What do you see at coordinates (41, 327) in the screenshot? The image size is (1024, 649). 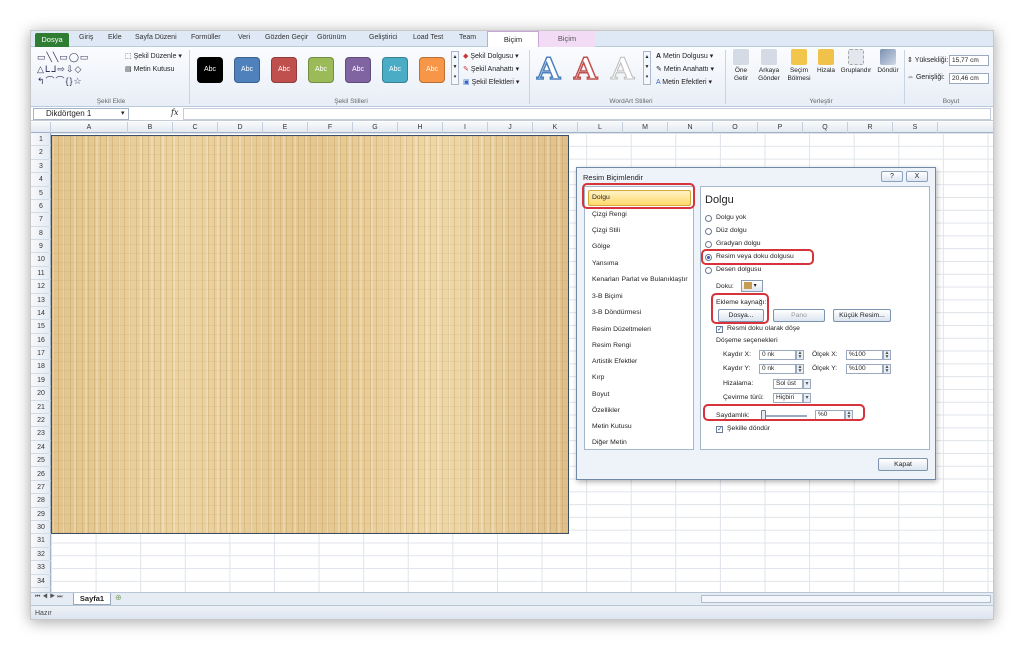 I see `row-header: 15` at bounding box center [41, 327].